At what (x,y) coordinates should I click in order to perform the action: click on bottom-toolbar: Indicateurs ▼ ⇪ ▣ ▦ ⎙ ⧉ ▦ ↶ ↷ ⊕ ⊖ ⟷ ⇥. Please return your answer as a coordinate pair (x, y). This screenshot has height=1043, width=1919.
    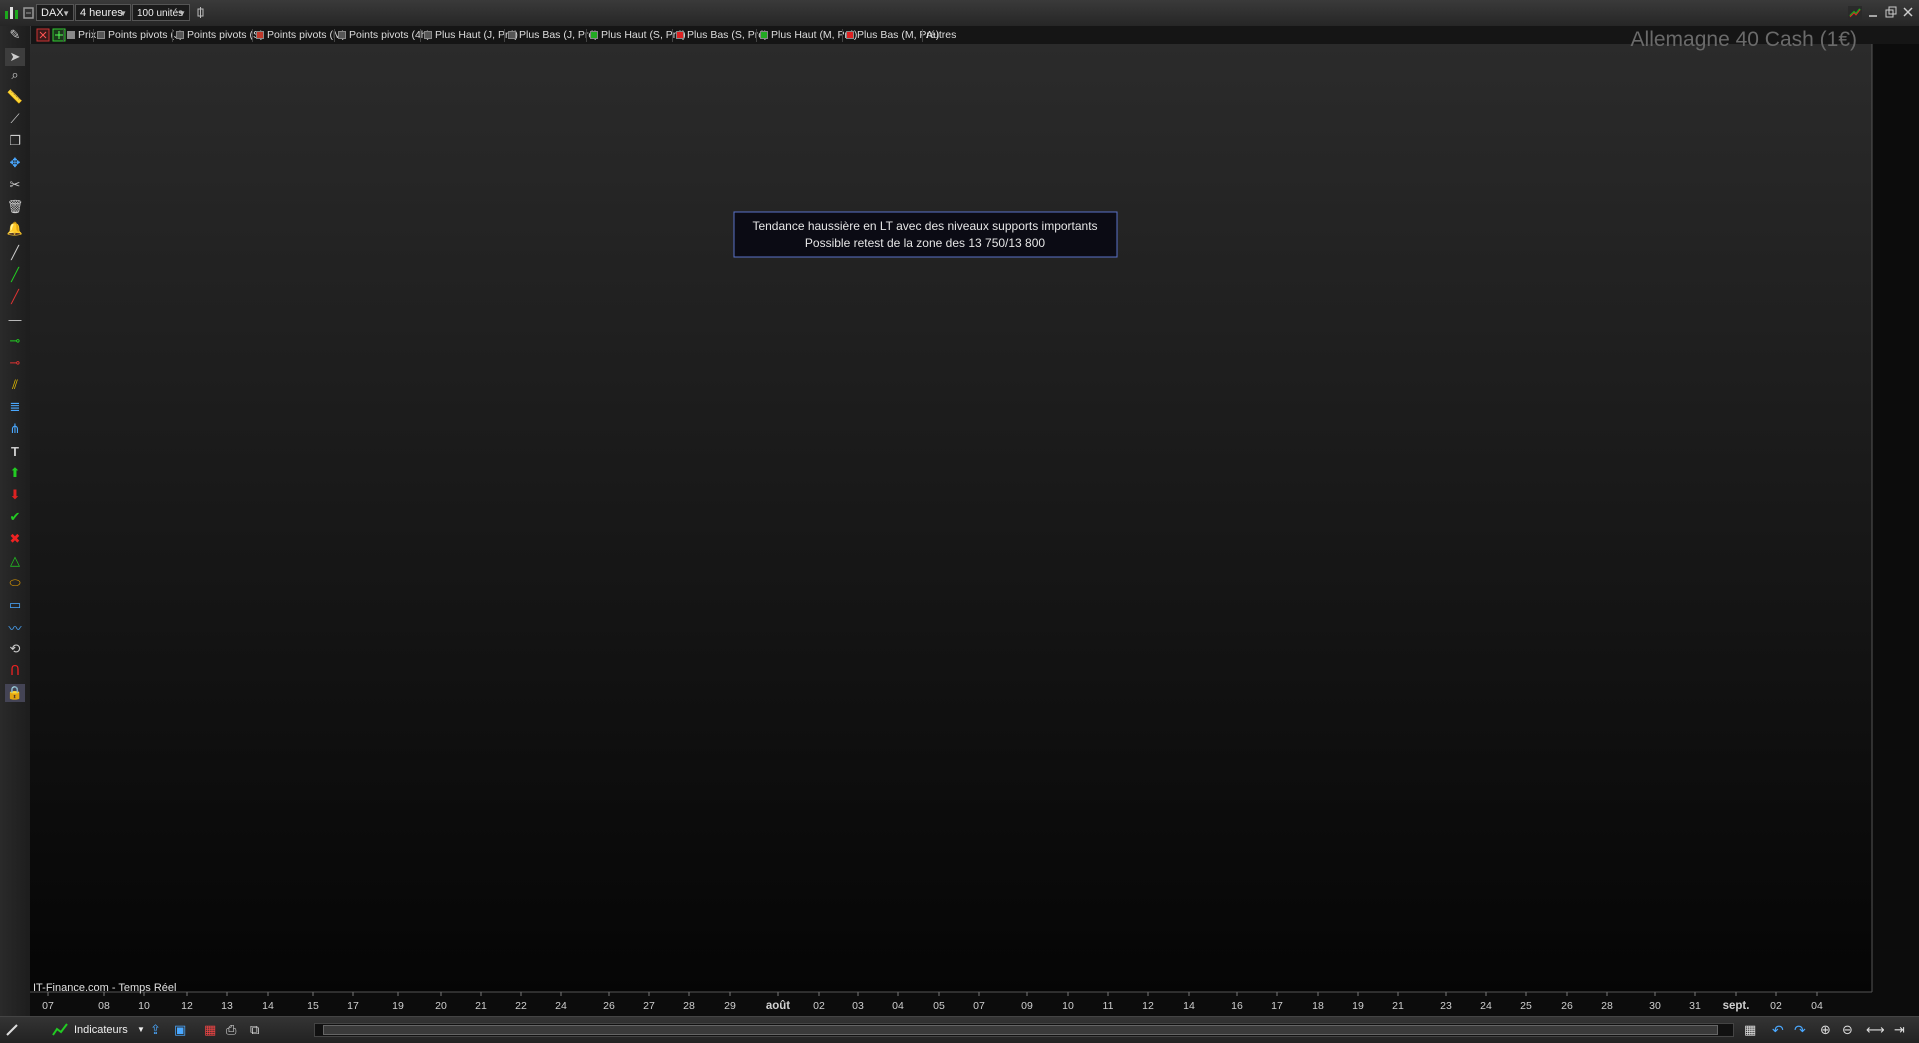
    Looking at the image, I should click on (959, 1029).